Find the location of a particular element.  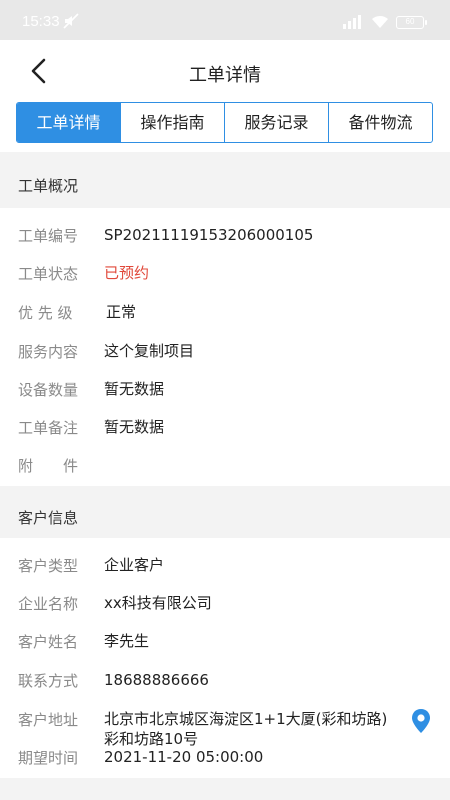

priority-value: 正常 is located at coordinates (121, 312).